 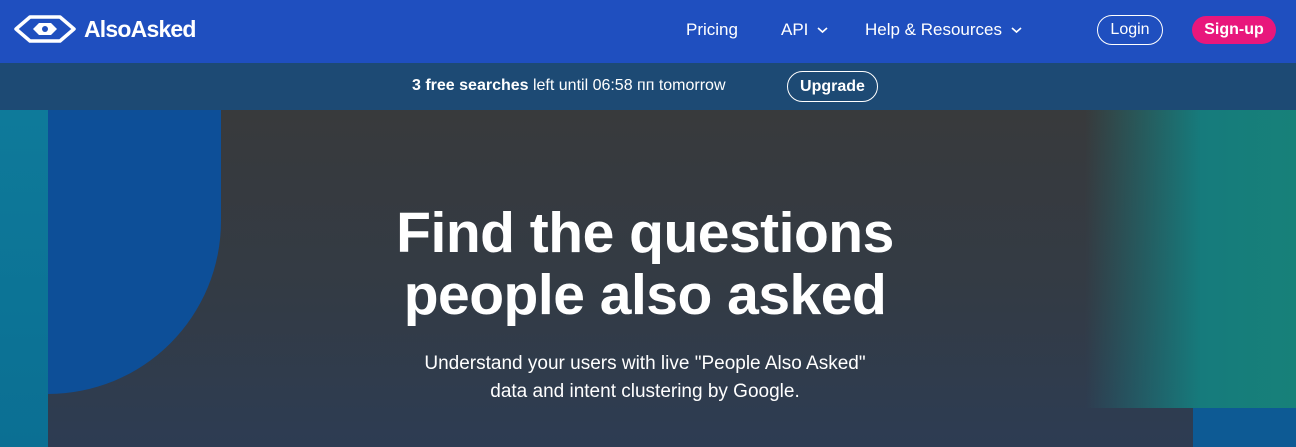 I want to click on brand-logo-link: AlsoAsked, so click(x=105, y=29).